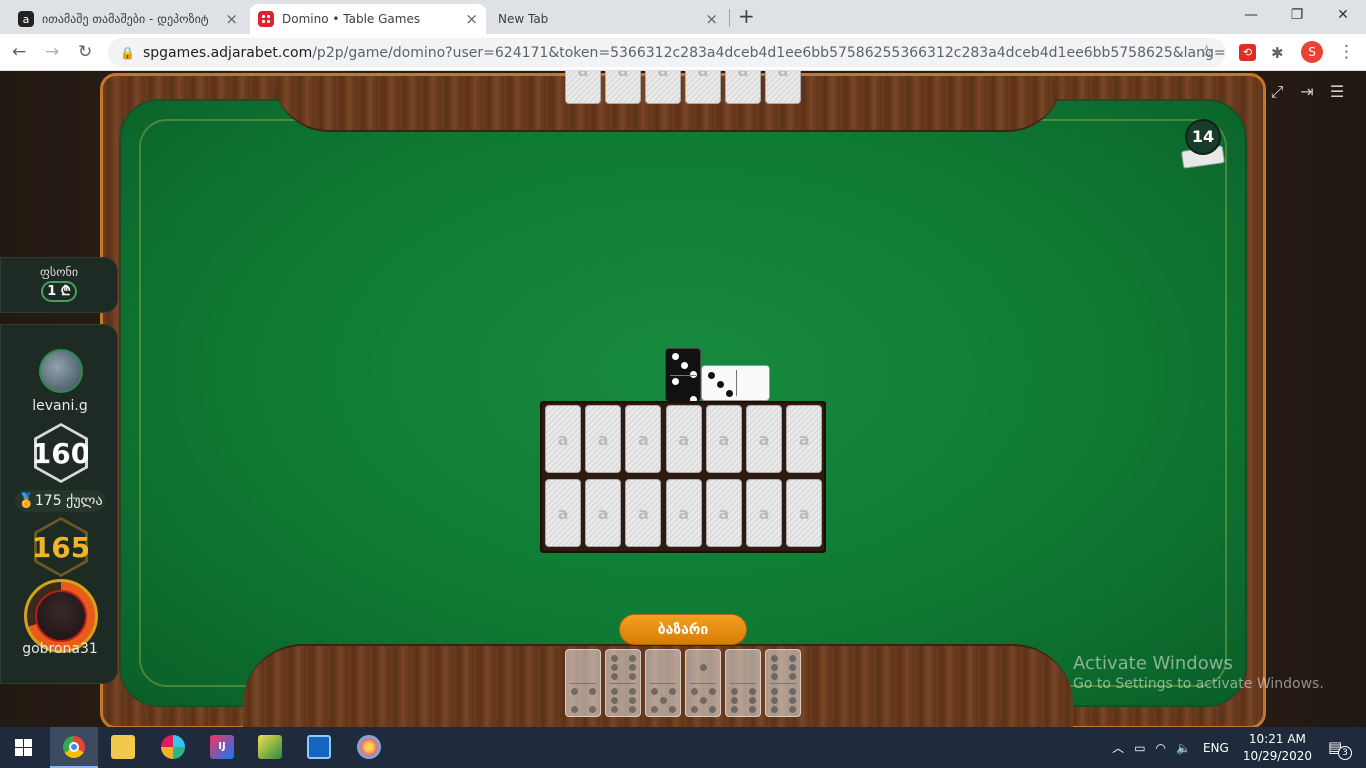 This screenshot has height=768, width=1366. Describe the element at coordinates (23, 747) in the screenshot. I see `start-icon` at that location.